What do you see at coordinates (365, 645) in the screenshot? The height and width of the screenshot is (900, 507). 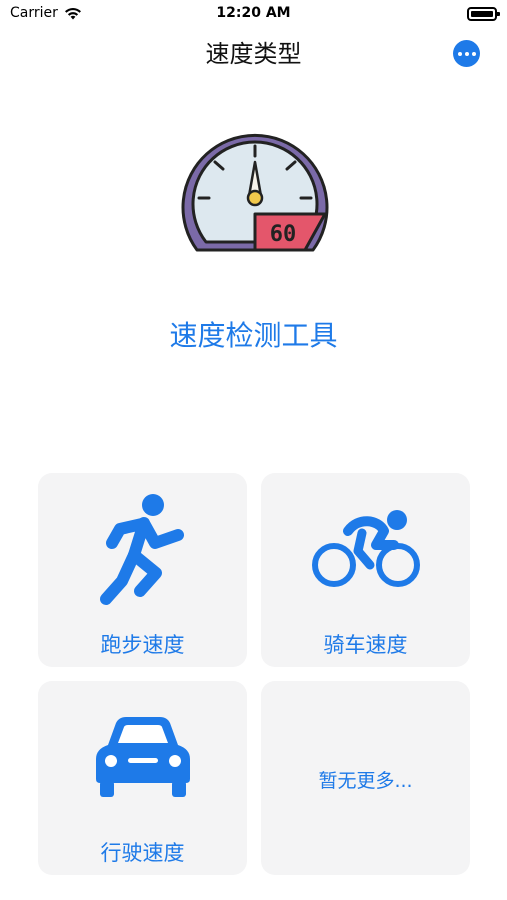 I see `cycling-speed-label: 骑车速度` at bounding box center [365, 645].